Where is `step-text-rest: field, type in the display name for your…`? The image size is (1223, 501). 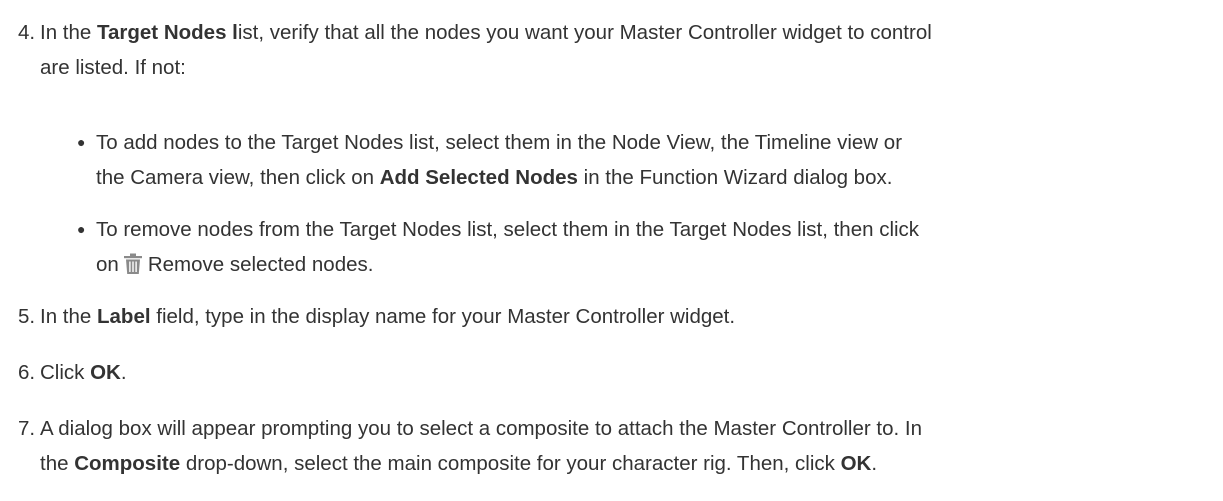
step-text-rest: field, type in the display name for your… is located at coordinates (443, 316).